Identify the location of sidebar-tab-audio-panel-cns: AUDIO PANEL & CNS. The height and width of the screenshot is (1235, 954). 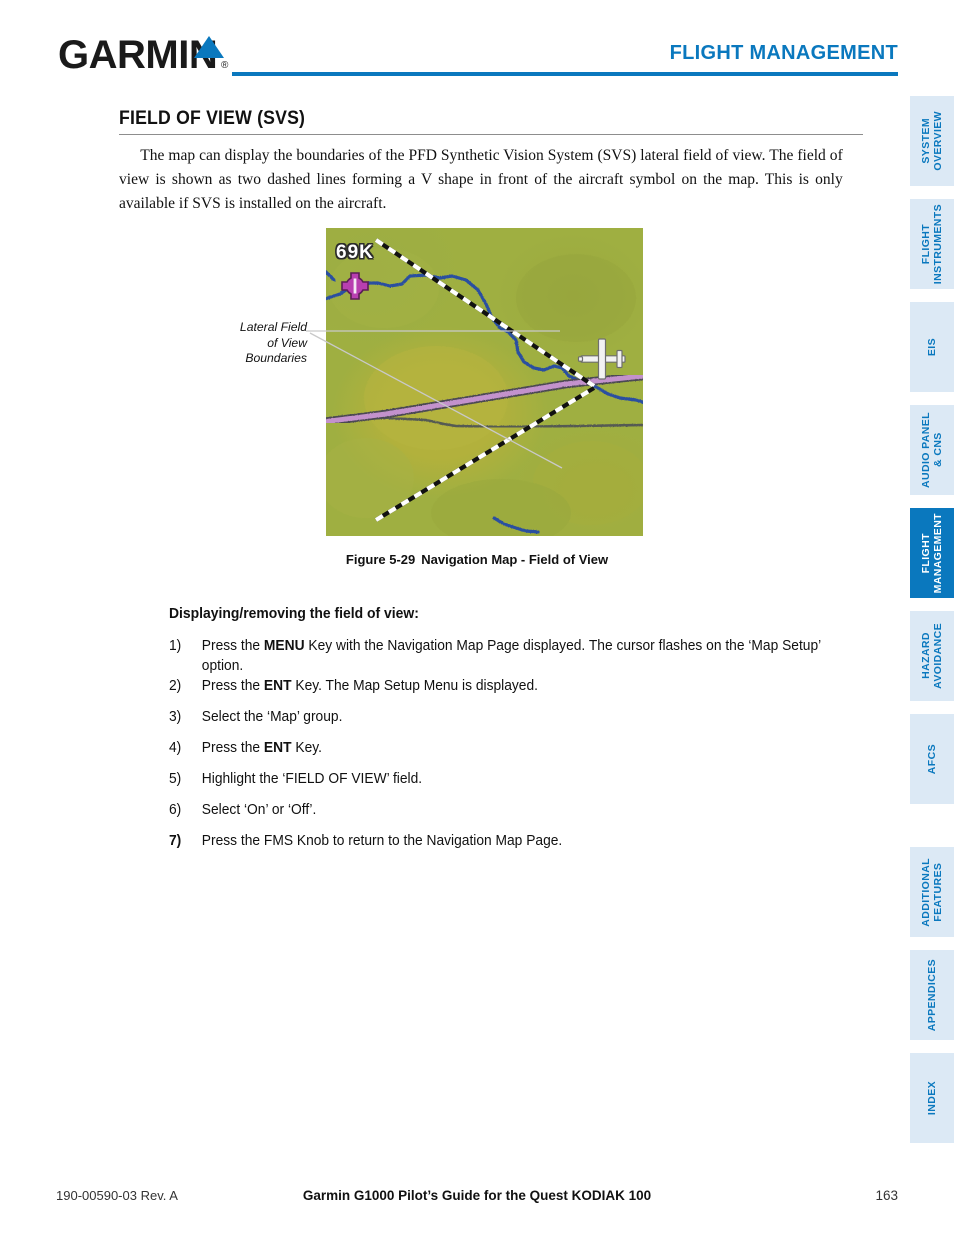
(932, 450).